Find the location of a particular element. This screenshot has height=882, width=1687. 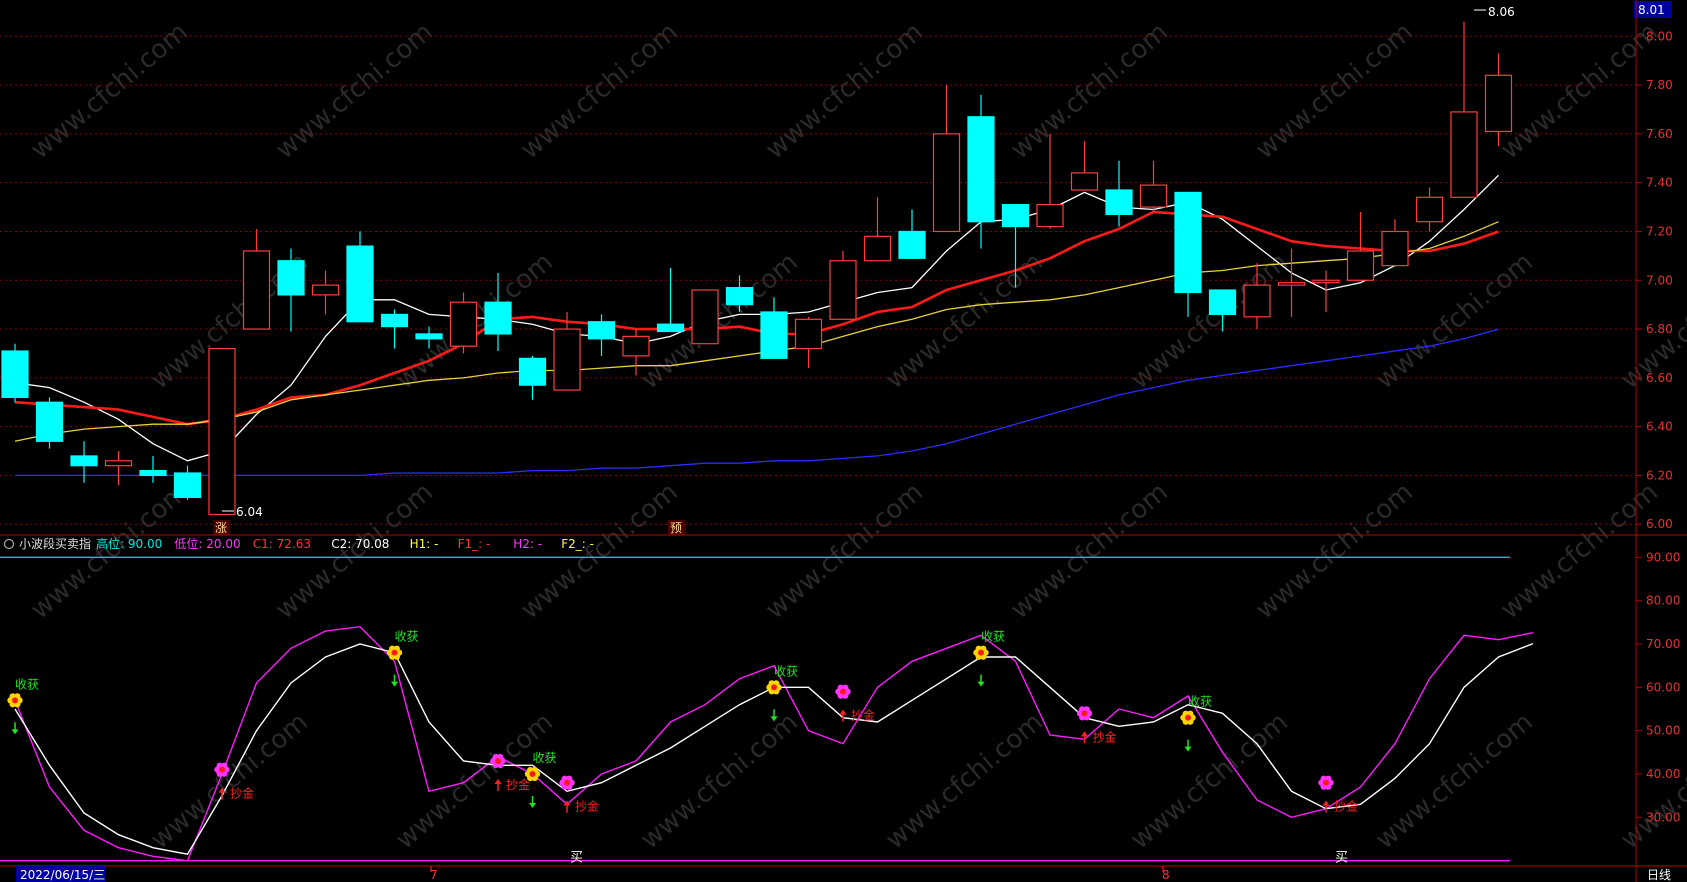

harvest-label: 收获 is located at coordinates (1200, 702).